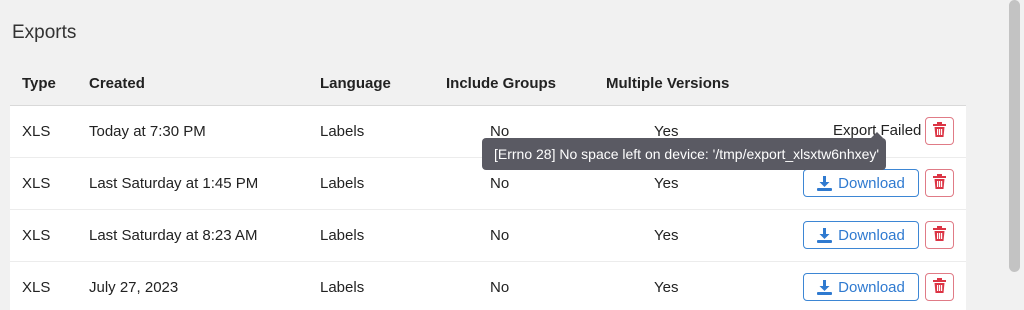  What do you see at coordinates (44, 32) in the screenshot?
I see `page-title: Exports` at bounding box center [44, 32].